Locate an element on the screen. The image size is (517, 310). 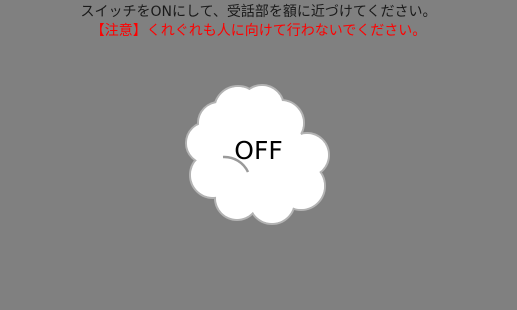
instruction-text: スイッチをONにして、受話部を額に近づけてください。 is located at coordinates (258, 12).